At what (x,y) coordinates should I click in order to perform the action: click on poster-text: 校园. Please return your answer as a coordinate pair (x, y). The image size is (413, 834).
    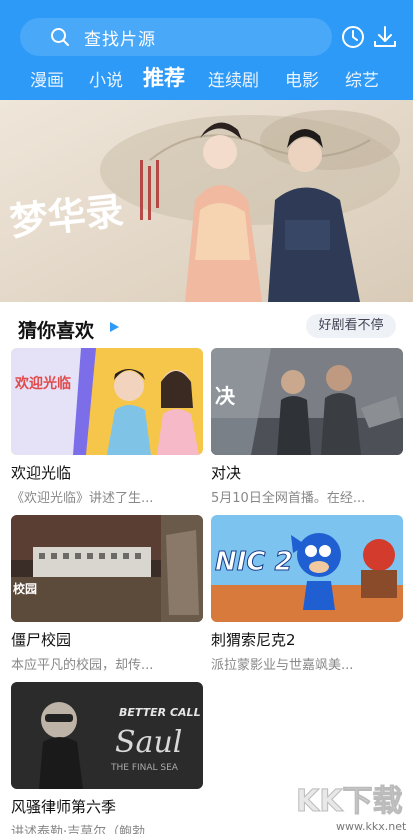
    Looking at the image, I should click on (25, 588).